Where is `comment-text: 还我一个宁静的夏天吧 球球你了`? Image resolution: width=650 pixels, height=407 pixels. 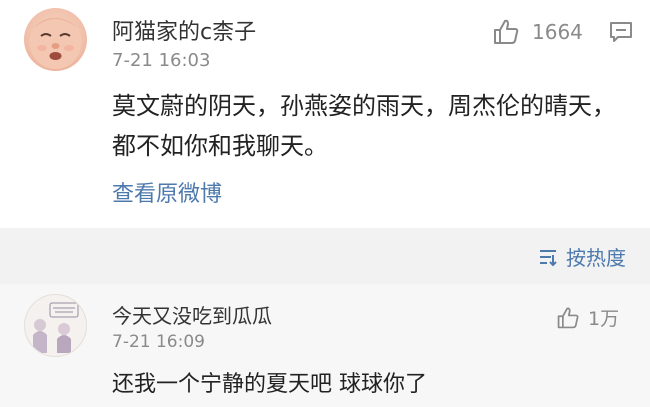
comment-text: 还我一个宁静的夏天吧 球球你了 is located at coordinates (269, 384).